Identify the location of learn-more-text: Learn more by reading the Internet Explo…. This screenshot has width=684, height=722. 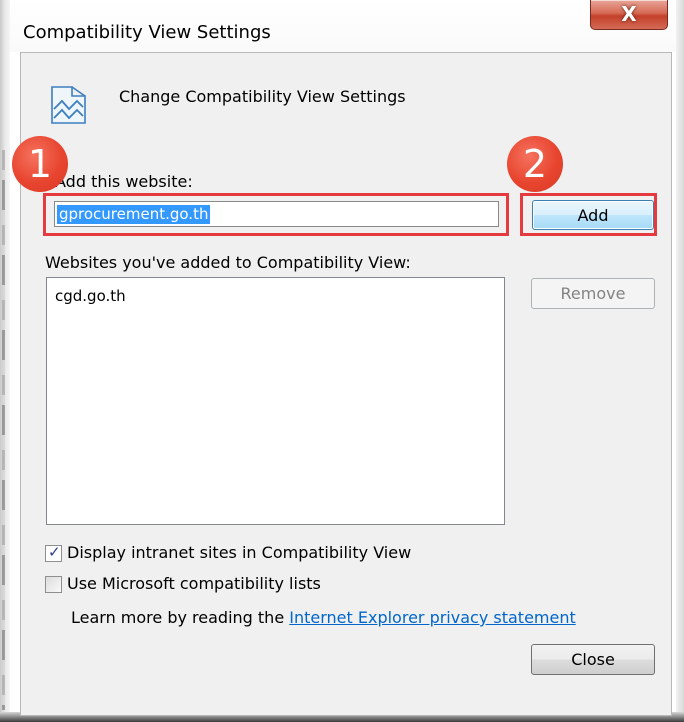
(323, 617).